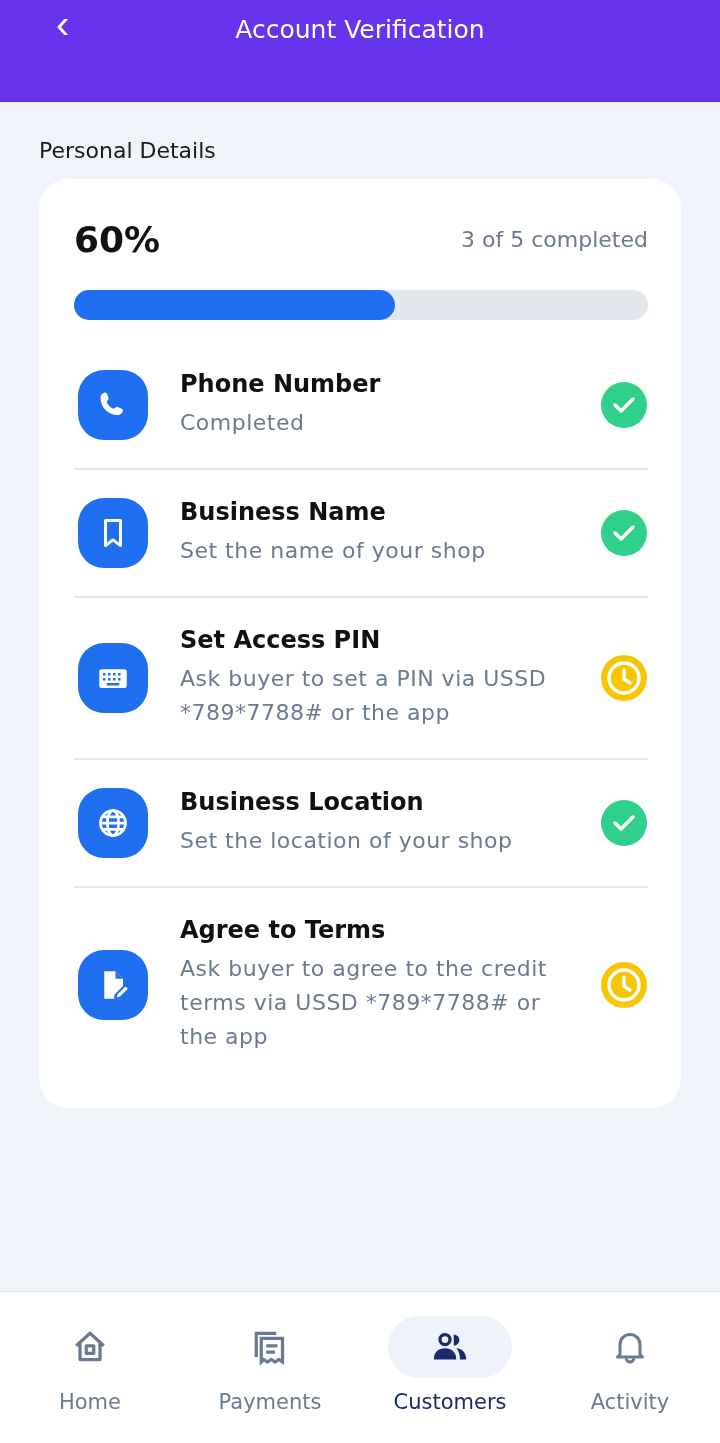  I want to click on nav-tab: Activity, so click(630, 1365).